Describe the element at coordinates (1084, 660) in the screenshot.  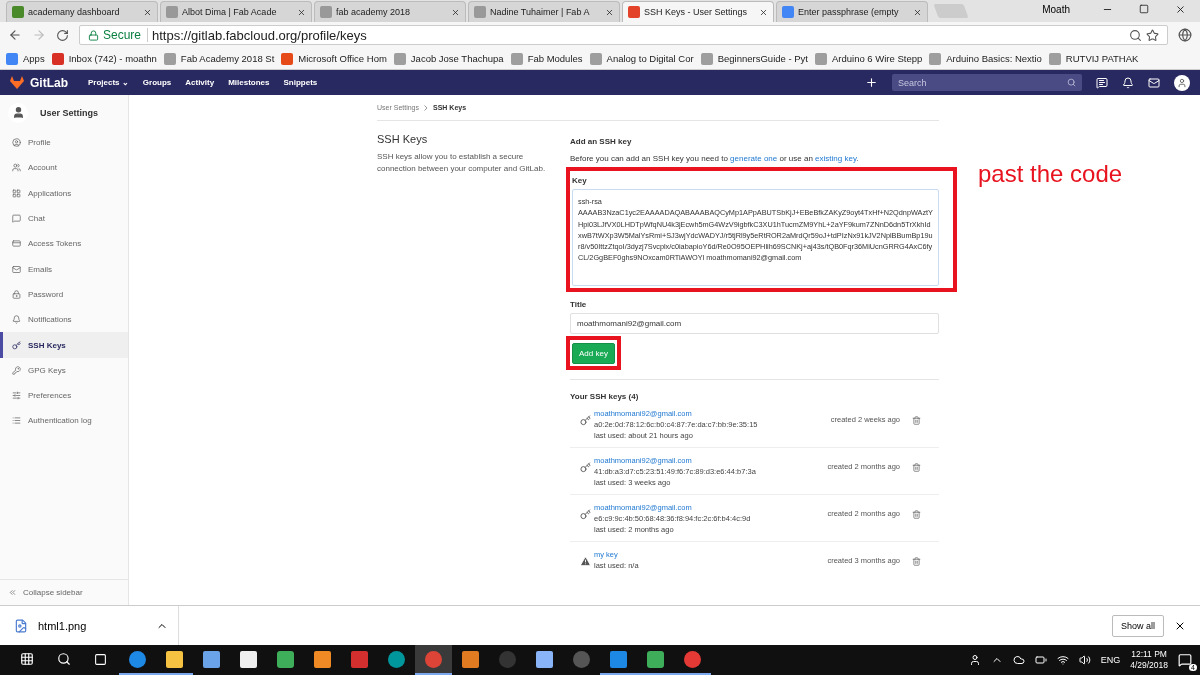
I see `speaker-icon` at that location.